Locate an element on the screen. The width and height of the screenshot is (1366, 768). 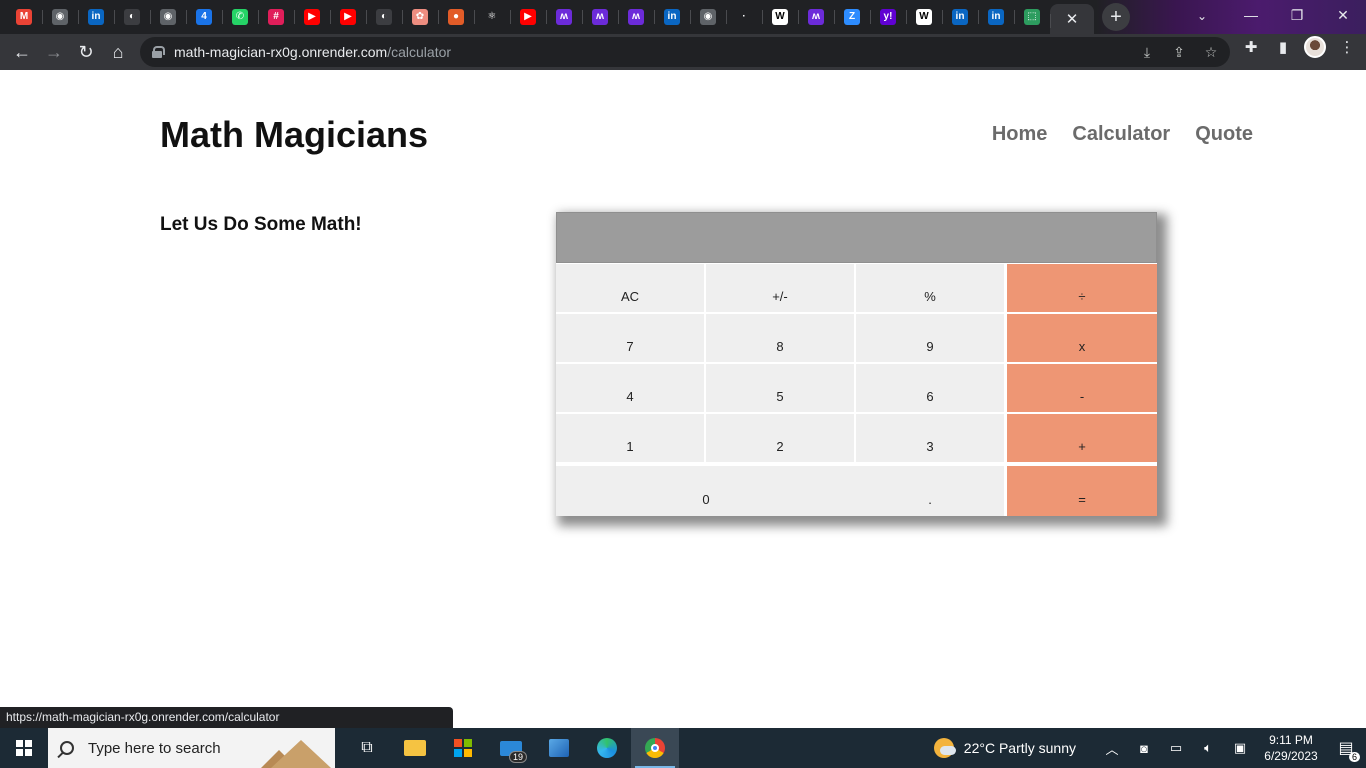
close-tab-icon: ✕ is located at coordinates (1072, 19).